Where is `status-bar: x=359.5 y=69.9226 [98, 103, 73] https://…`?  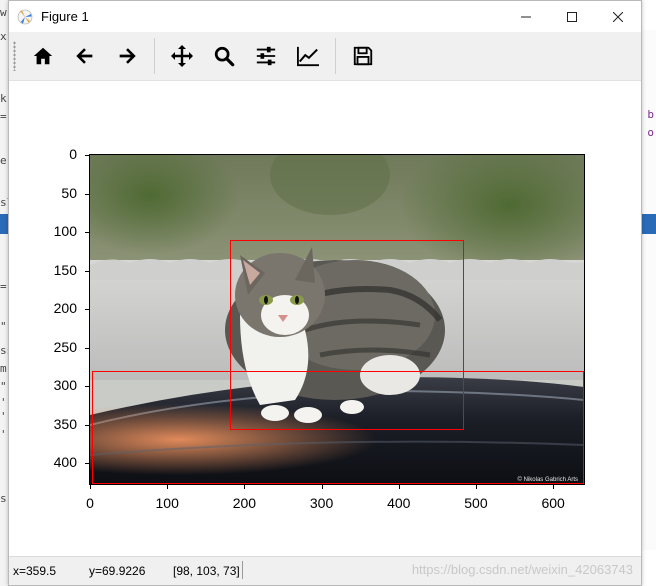
status-bar: x=359.5 y=69.9226 [98, 103, 73] https://… is located at coordinates (325, 570).